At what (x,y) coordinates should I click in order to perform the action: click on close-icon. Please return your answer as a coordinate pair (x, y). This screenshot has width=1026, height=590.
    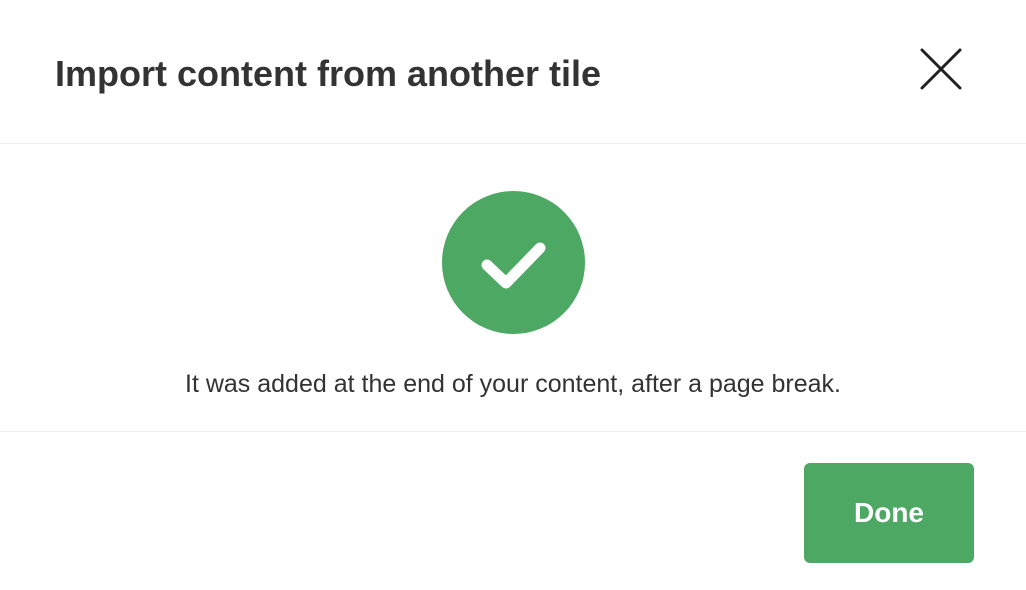
    Looking at the image, I should click on (941, 69).